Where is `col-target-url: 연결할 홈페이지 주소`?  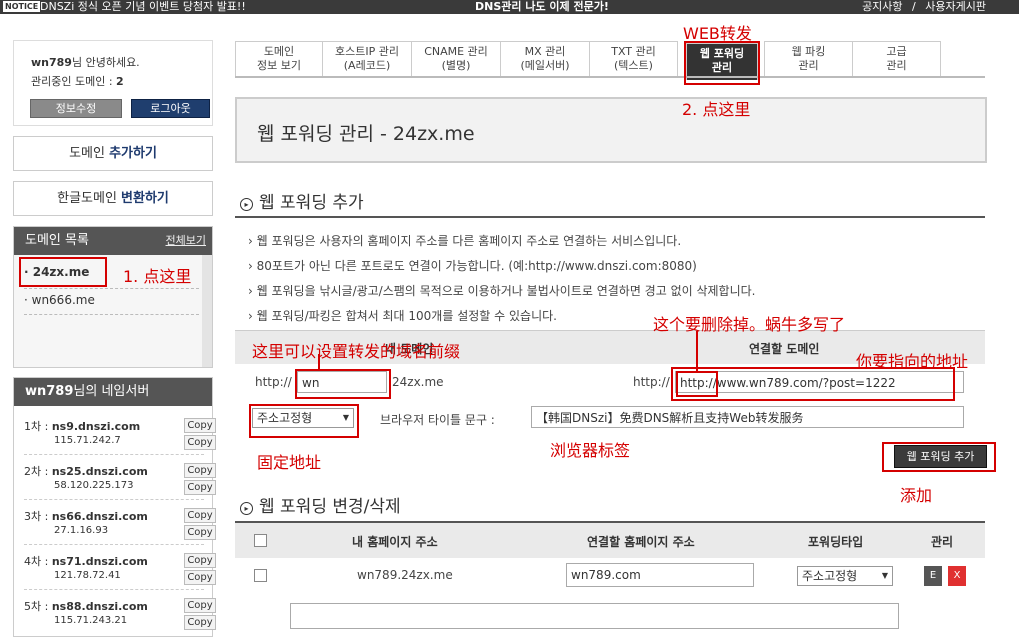 col-target-url: 연결할 홈페이지 주소 is located at coordinates (641, 542).